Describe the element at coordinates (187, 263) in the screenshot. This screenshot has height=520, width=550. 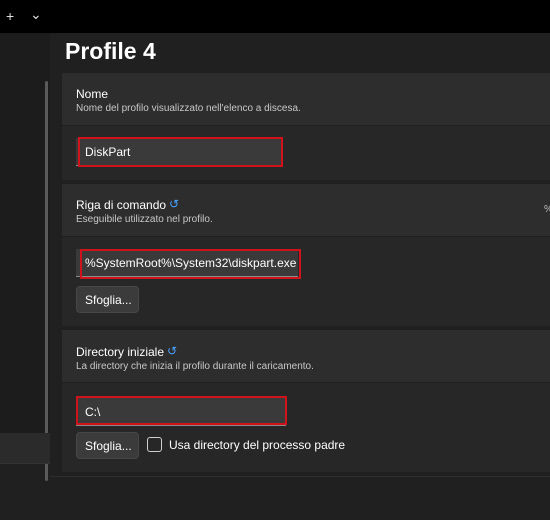
I see `command-line-input` at that location.